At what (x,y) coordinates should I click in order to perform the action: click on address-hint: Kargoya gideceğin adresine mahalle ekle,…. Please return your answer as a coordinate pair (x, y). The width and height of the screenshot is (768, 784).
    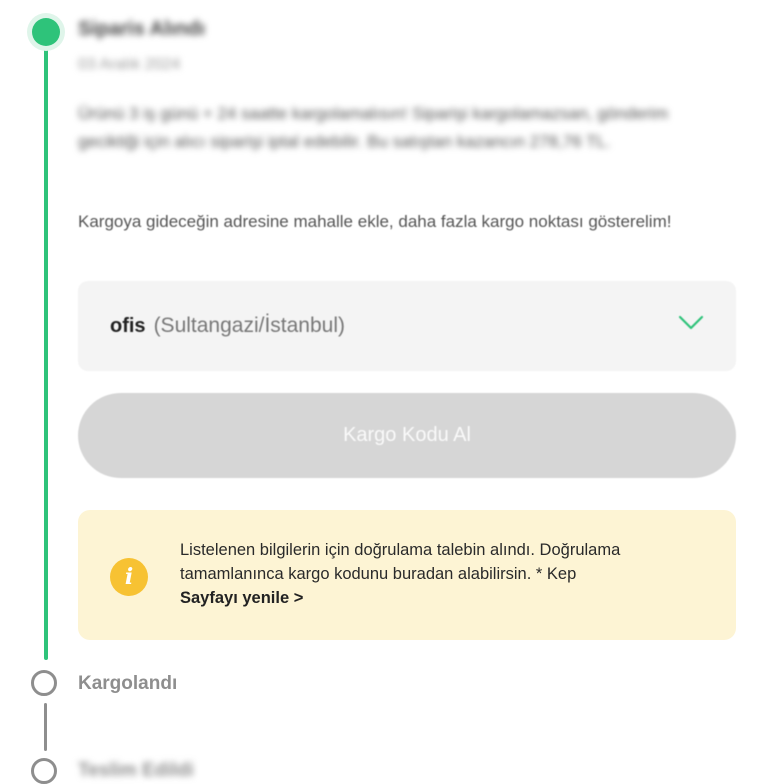
    Looking at the image, I should click on (375, 221).